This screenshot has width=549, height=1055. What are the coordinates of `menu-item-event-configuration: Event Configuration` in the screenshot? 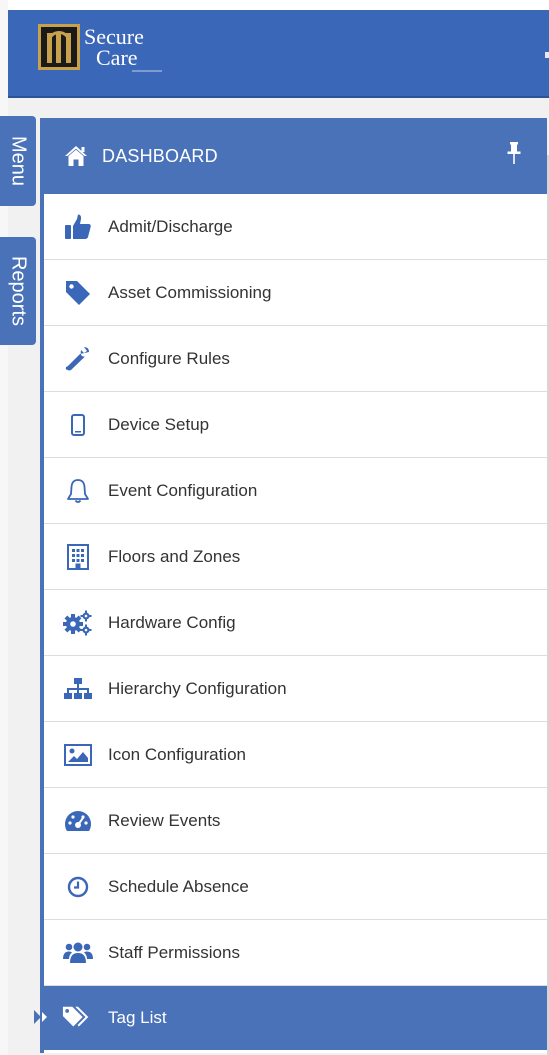 It's located at (295, 491).